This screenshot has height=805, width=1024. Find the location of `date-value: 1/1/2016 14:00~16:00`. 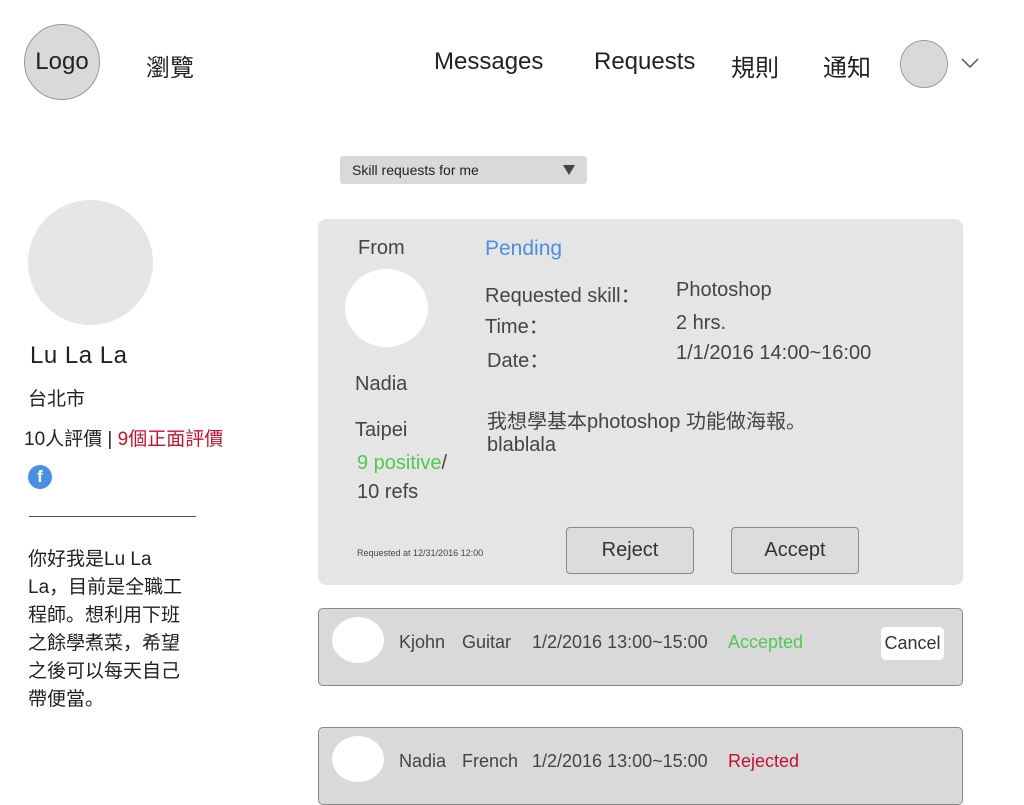

date-value: 1/1/2016 14:00~16:00 is located at coordinates (774, 353).